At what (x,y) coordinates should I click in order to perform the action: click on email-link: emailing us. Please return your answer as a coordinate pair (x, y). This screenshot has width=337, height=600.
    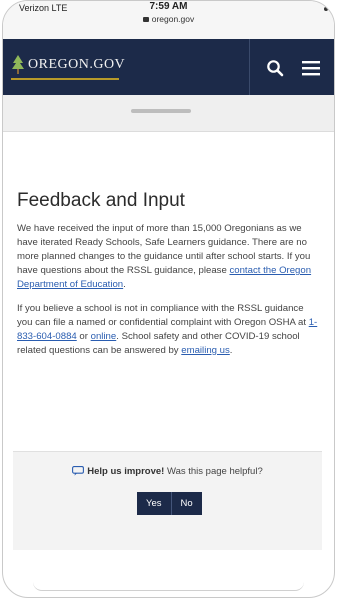
    Looking at the image, I should click on (205, 350).